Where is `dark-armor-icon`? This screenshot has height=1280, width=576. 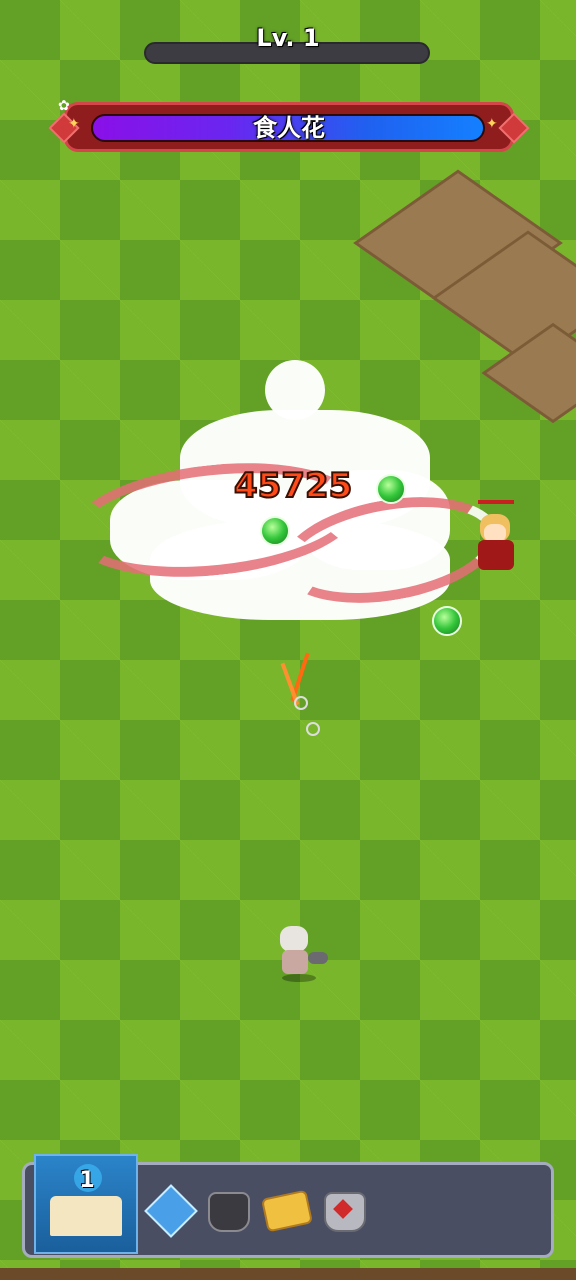 dark-armor-icon is located at coordinates (227, 1209).